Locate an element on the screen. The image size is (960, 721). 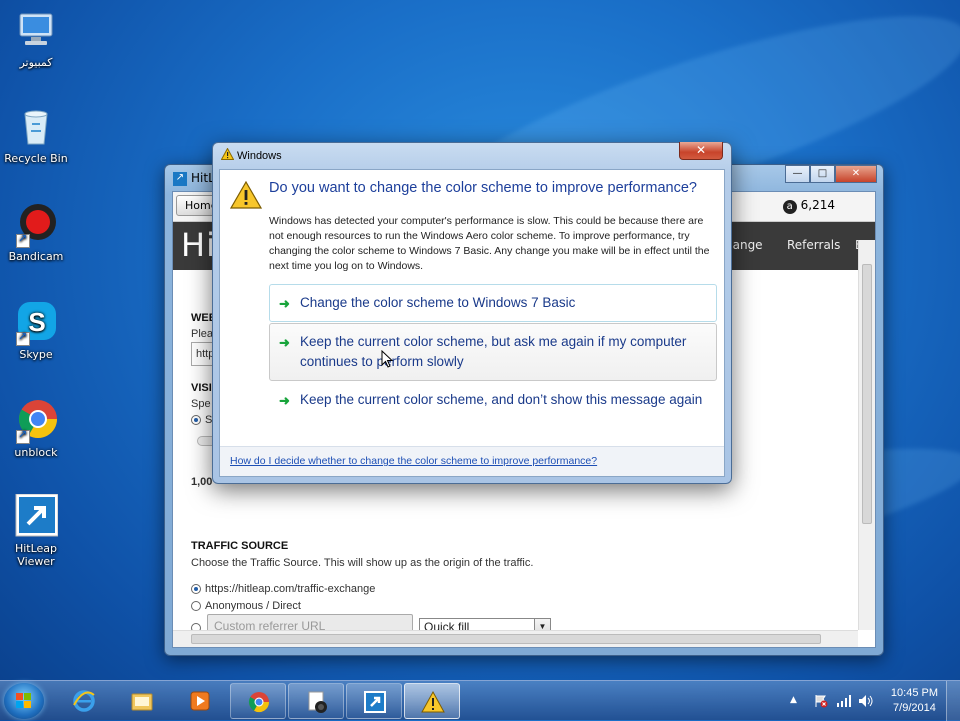
desktop-icon-label: Bandicam is located at coordinates (36, 256).